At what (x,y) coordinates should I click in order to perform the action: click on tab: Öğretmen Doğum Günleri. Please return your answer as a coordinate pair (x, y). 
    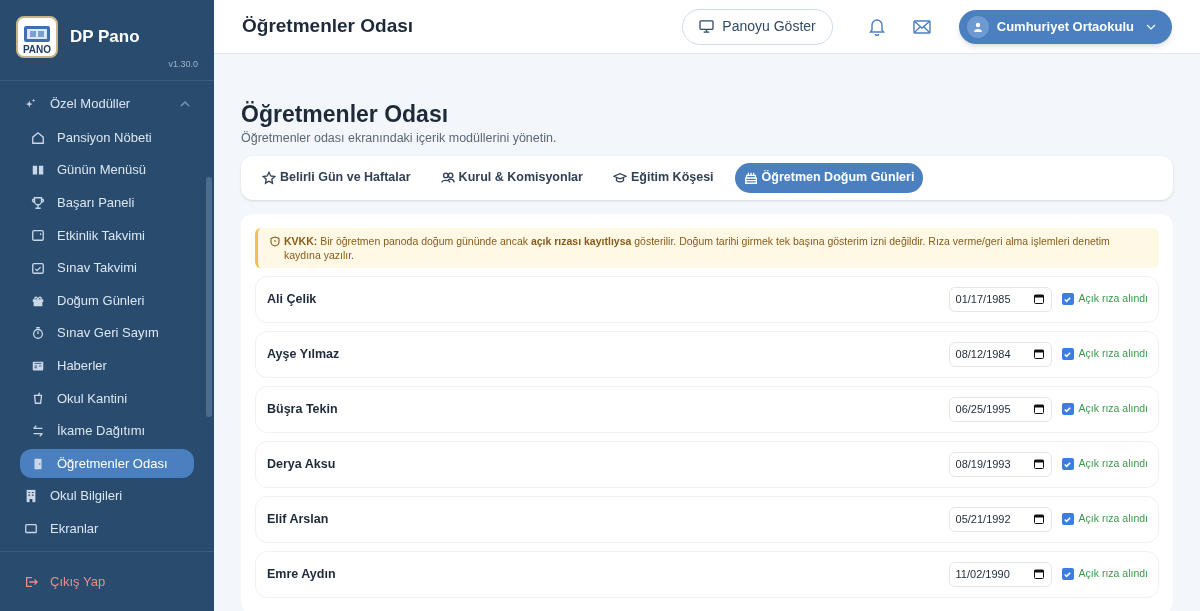
    Looking at the image, I should click on (829, 177).